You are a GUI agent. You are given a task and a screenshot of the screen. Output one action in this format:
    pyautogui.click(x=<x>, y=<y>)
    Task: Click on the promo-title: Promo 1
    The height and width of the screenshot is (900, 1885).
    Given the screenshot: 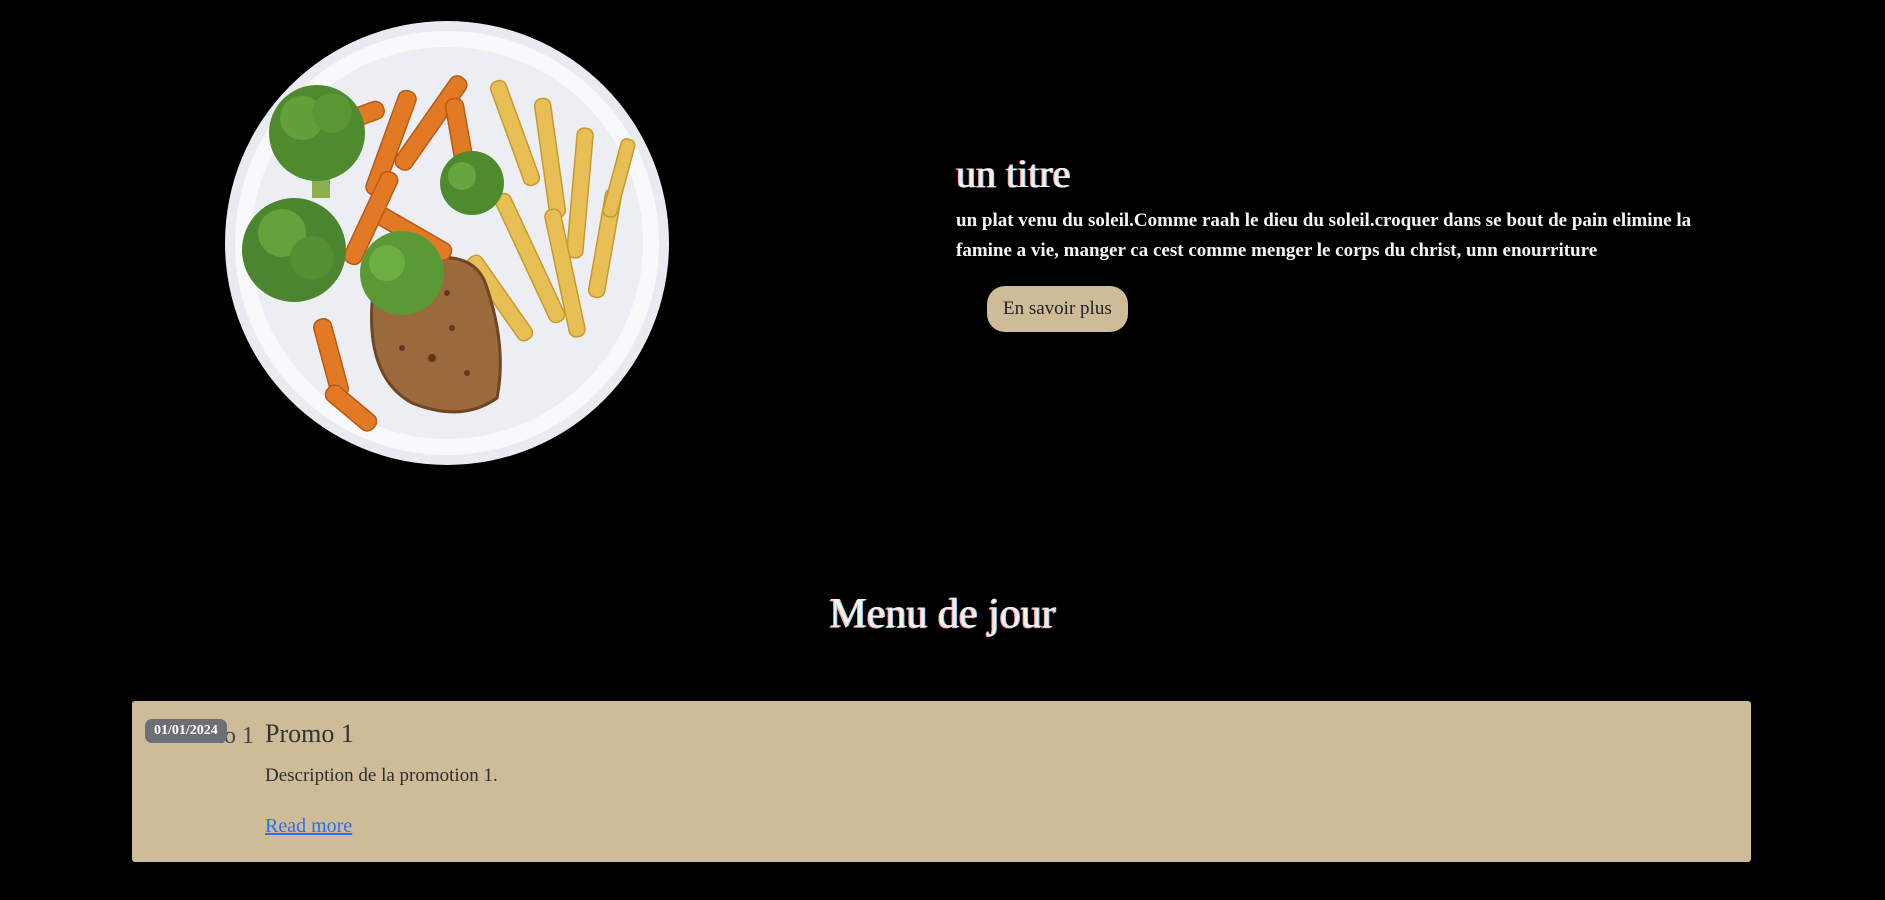 What is the action you would take?
    pyautogui.click(x=309, y=733)
    